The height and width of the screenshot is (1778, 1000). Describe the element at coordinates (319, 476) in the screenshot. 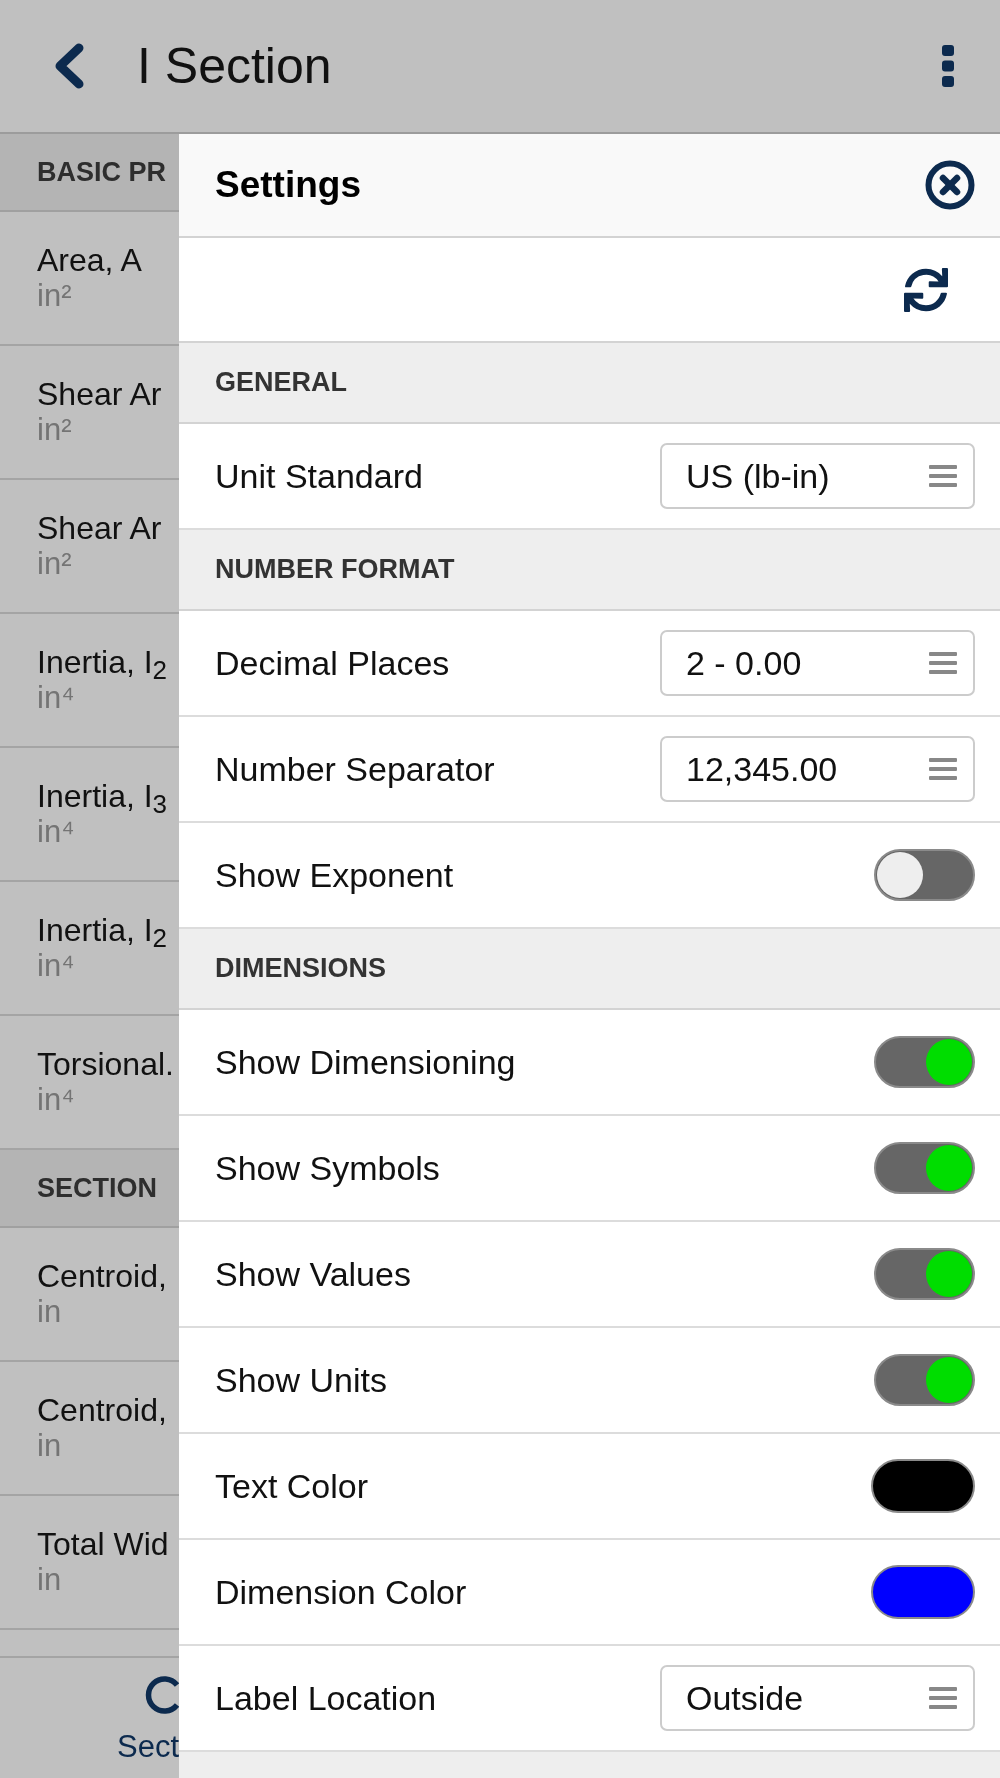

I see `setting-label: Unit Standard` at that location.